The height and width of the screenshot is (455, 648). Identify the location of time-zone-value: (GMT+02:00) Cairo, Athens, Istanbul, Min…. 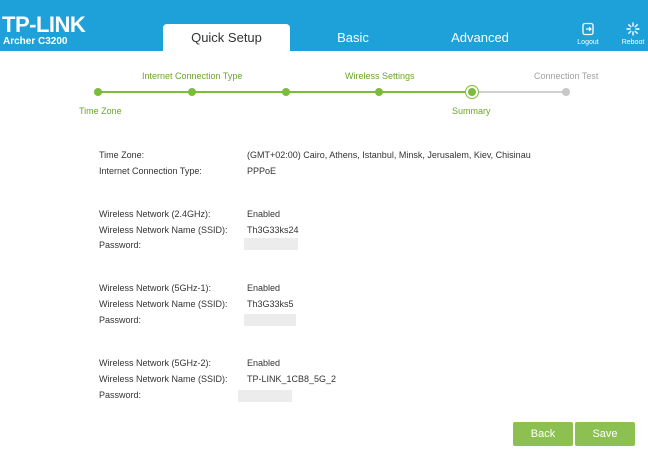
(389, 155).